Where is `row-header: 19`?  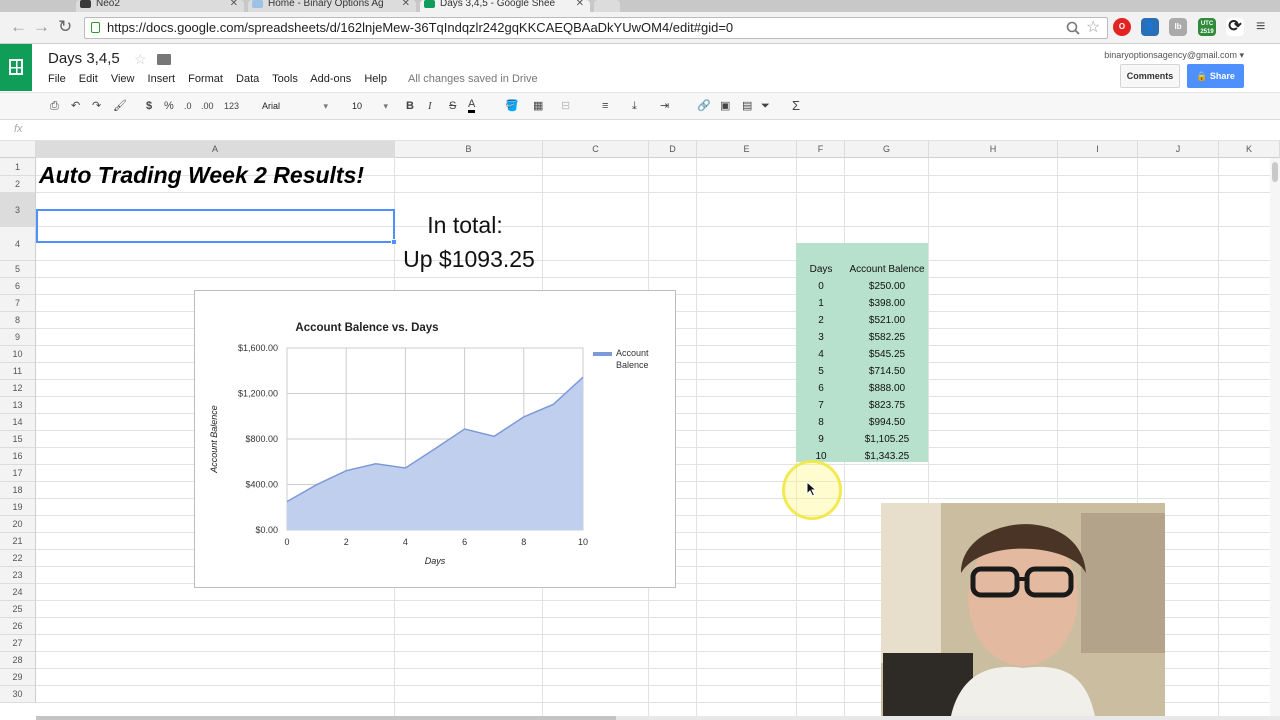 row-header: 19 is located at coordinates (18, 507).